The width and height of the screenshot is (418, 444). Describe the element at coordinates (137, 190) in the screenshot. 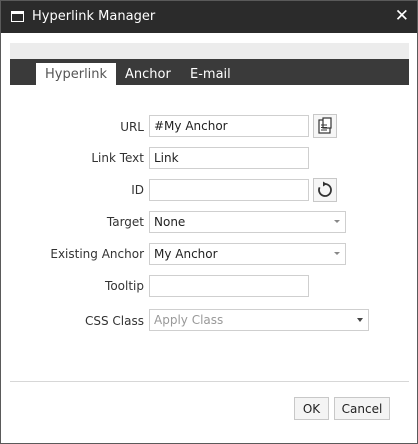

I see `id-label: ID` at that location.